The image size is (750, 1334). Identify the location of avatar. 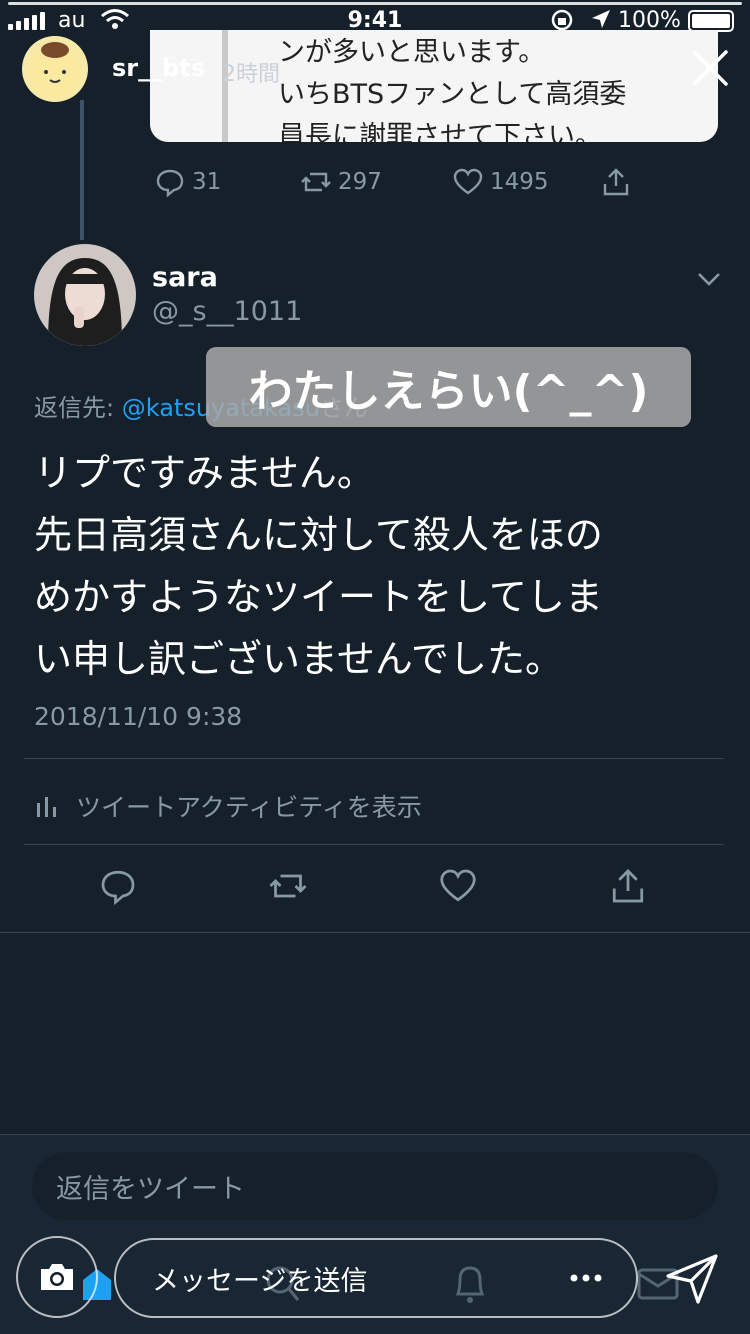
(85, 295).